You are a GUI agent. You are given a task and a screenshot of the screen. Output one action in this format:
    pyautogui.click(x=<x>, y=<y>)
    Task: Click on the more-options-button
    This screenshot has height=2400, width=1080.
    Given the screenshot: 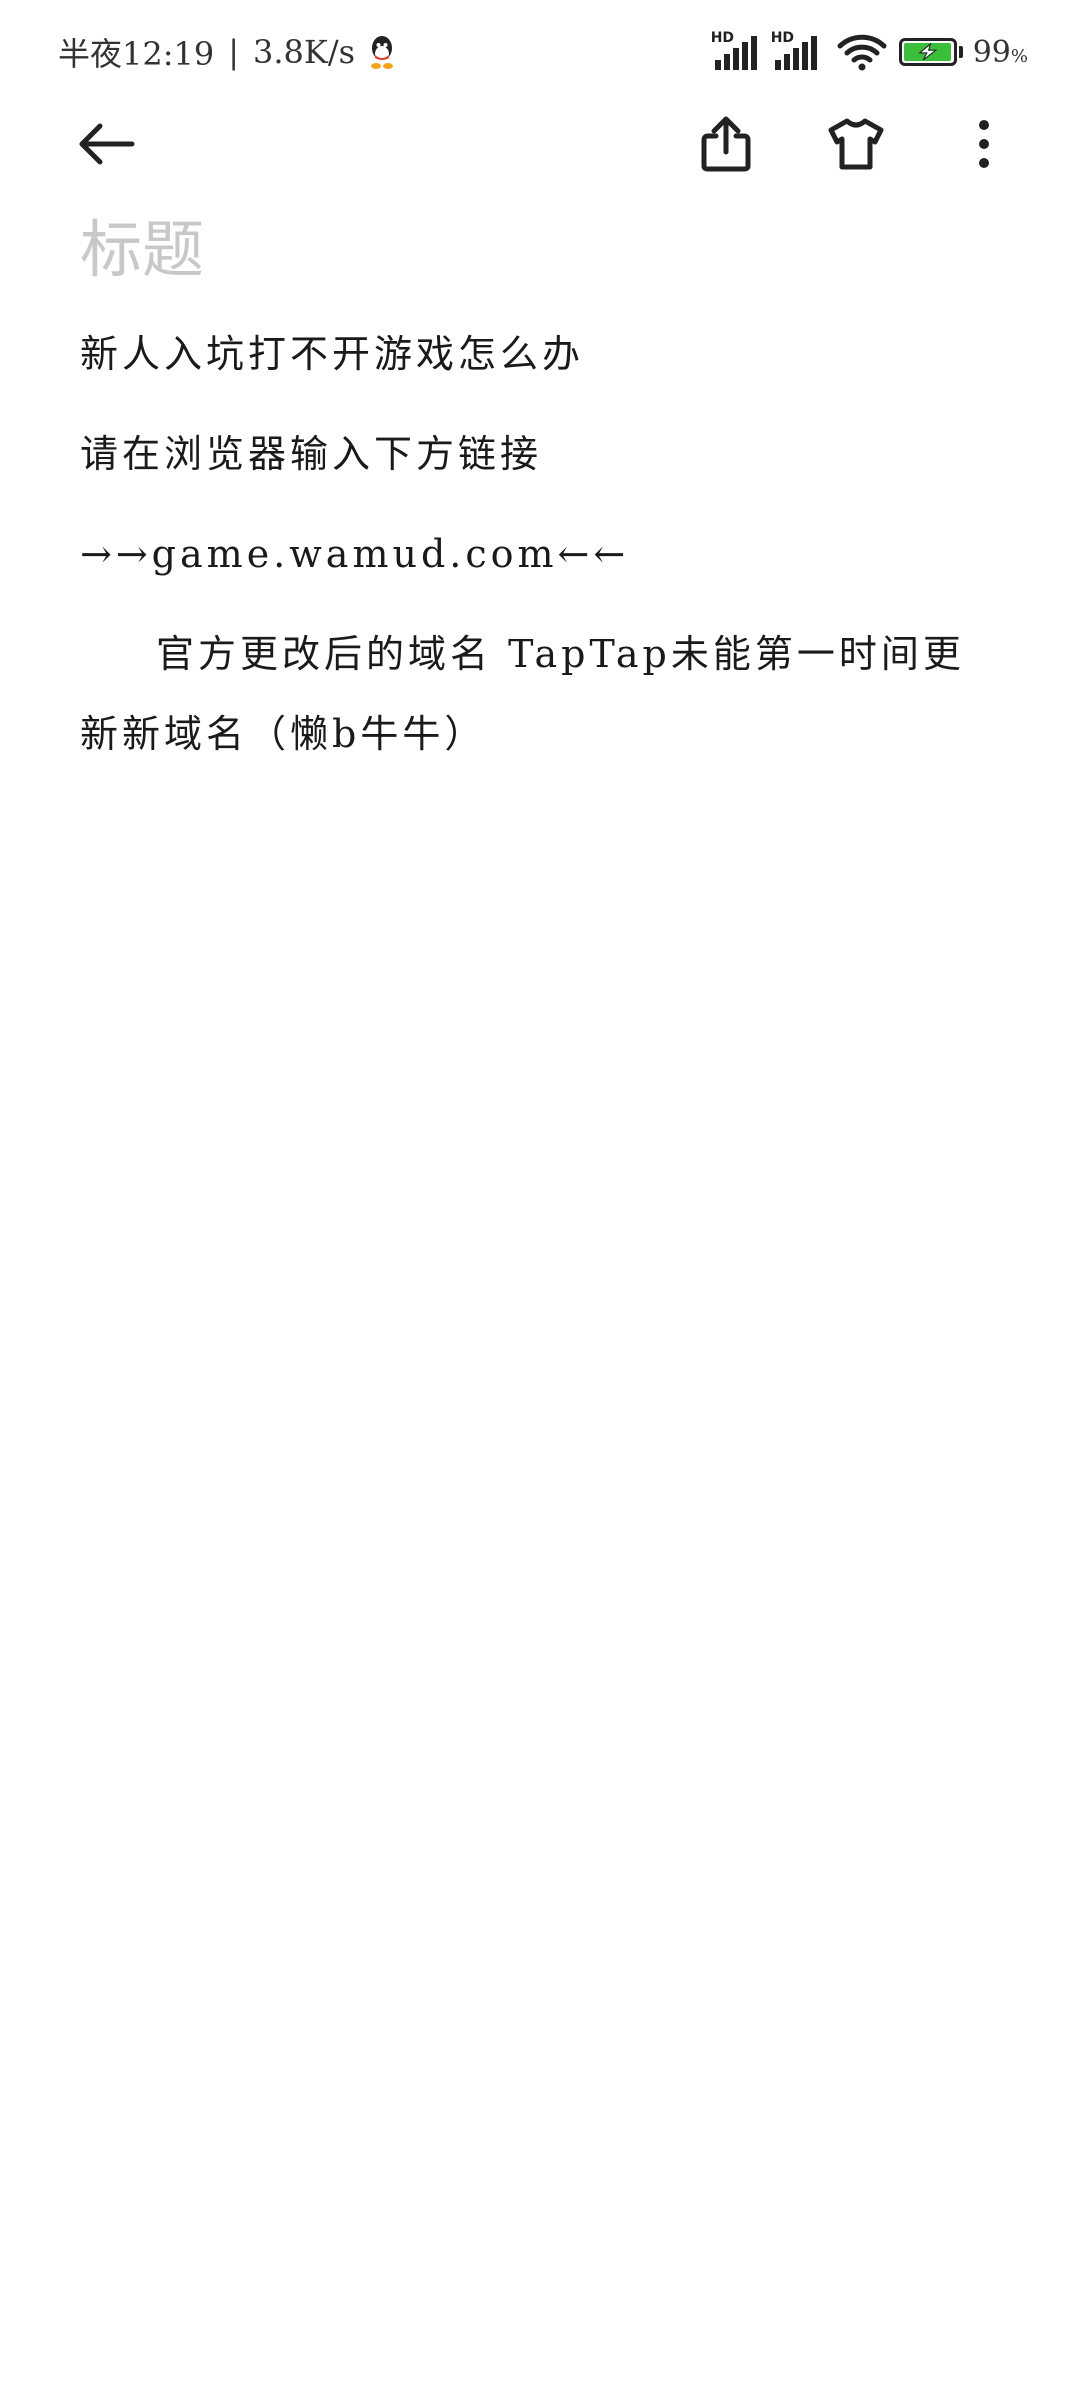 What is the action you would take?
    pyautogui.click(x=984, y=144)
    